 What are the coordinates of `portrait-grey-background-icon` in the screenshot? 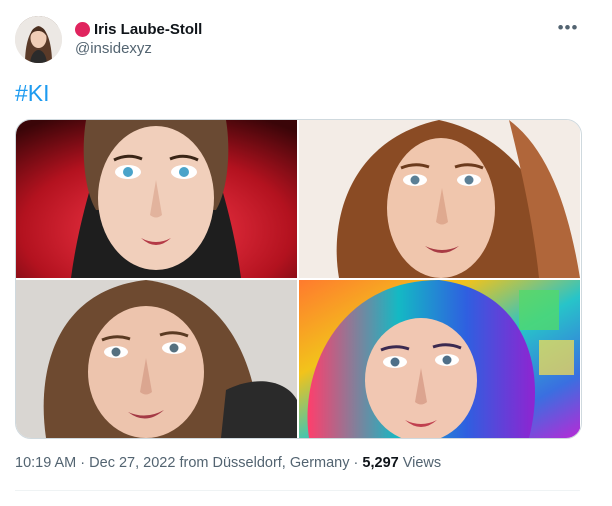 It's located at (156, 359).